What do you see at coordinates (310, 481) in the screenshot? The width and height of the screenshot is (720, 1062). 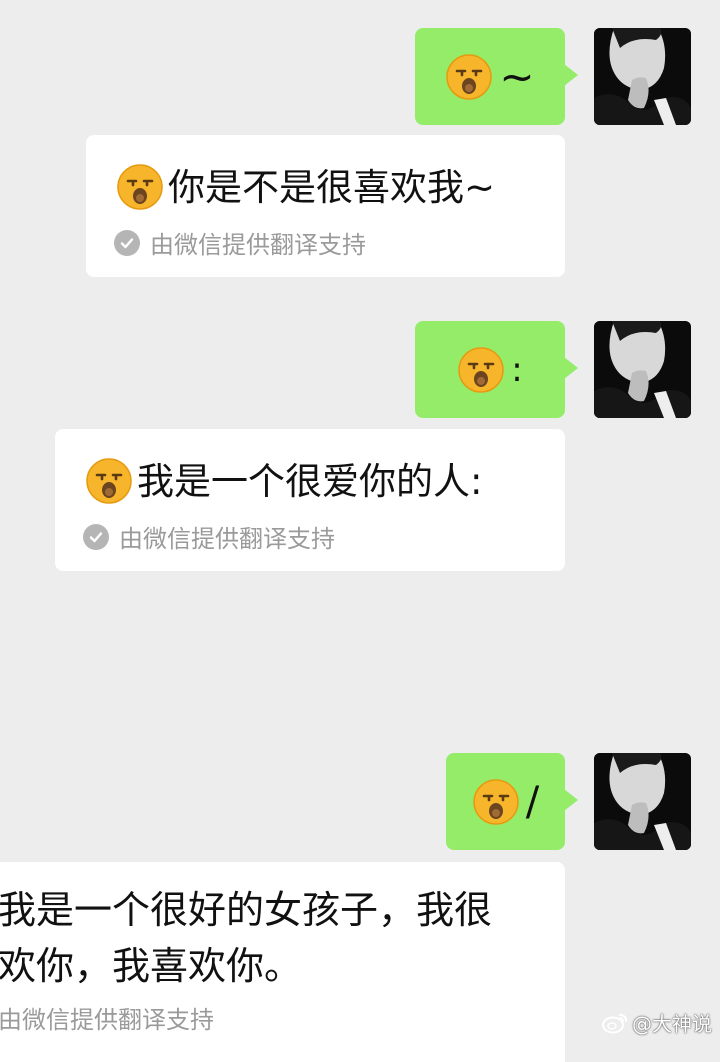 I see `translation-text: 我是一个很爱你的人:` at bounding box center [310, 481].